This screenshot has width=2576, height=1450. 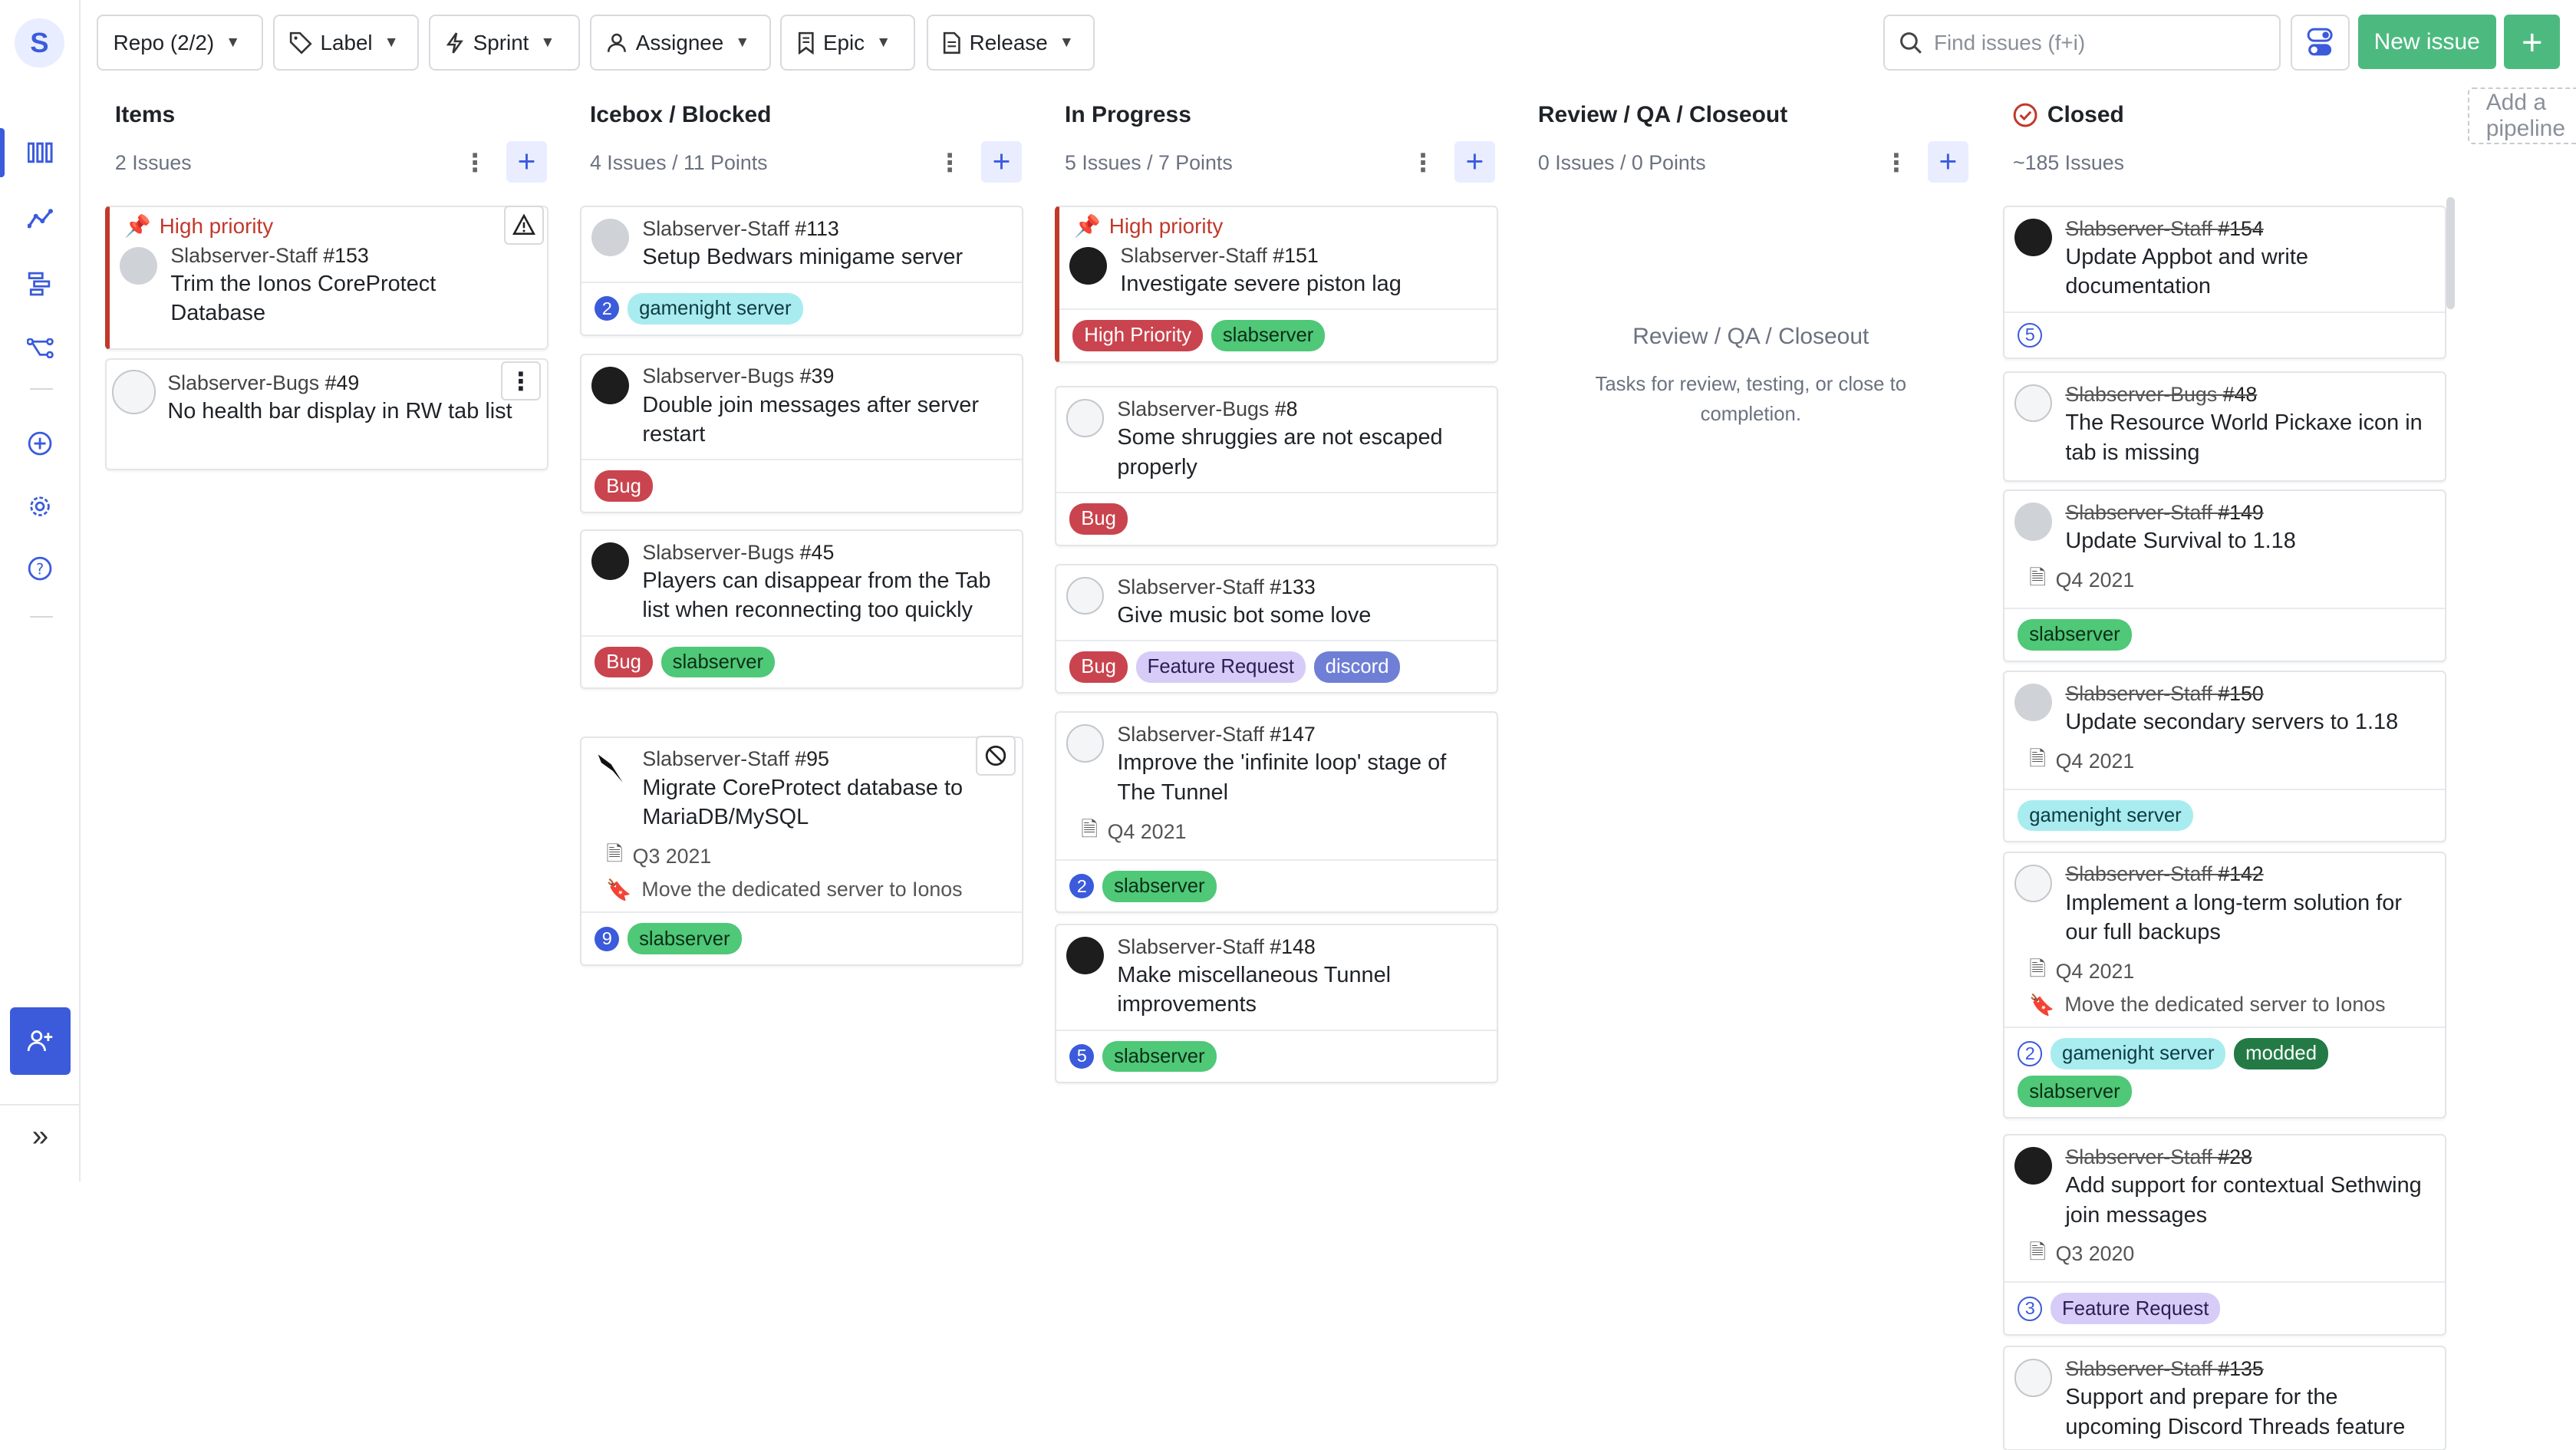 What do you see at coordinates (825, 376) in the screenshot?
I see `issue-ref: Slabserver-Bugs #39` at bounding box center [825, 376].